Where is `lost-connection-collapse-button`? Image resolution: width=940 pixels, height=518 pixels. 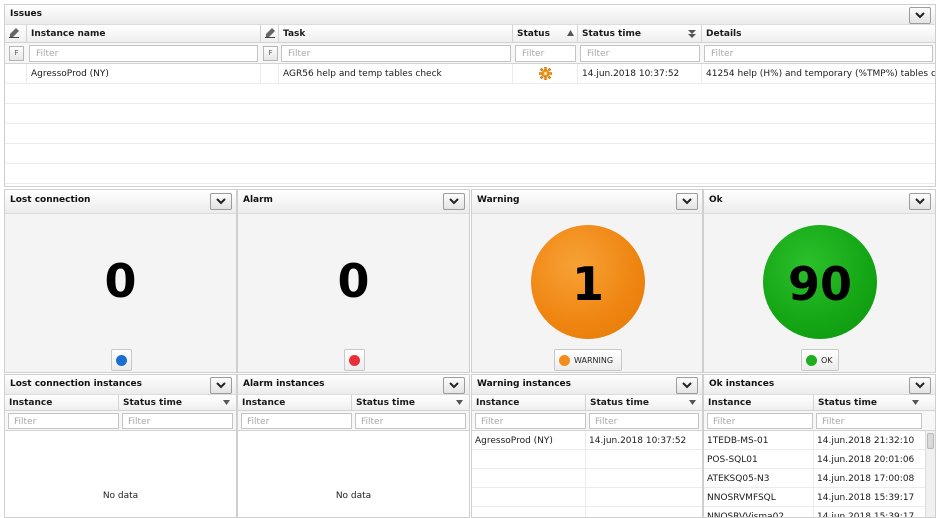 lost-connection-collapse-button is located at coordinates (221, 201).